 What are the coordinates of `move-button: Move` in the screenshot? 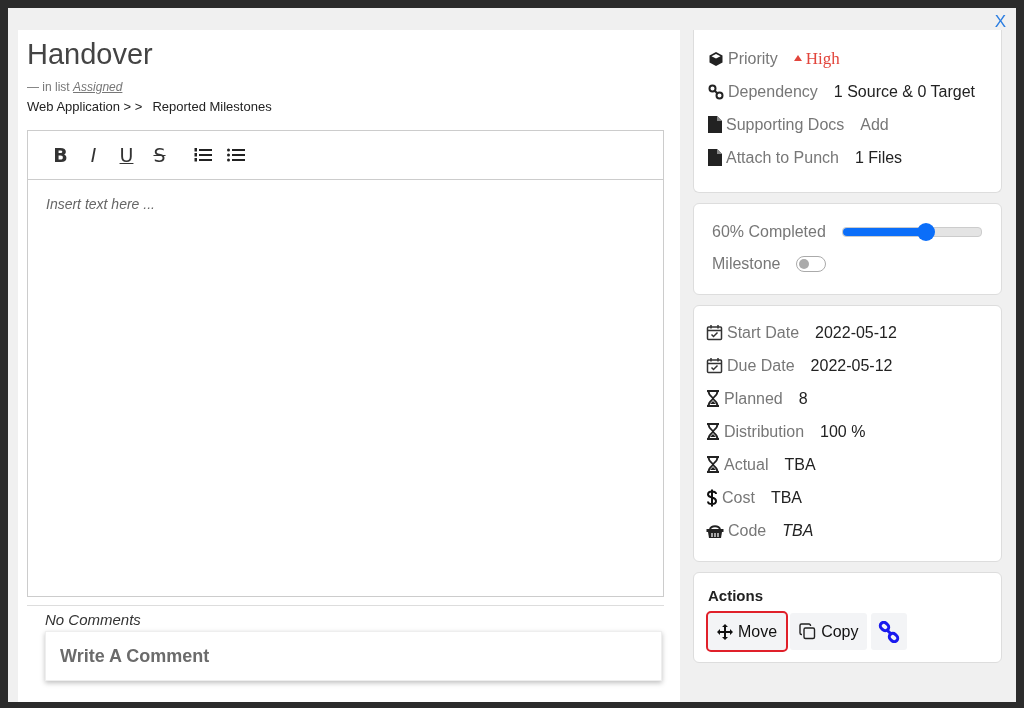 It's located at (747, 631).